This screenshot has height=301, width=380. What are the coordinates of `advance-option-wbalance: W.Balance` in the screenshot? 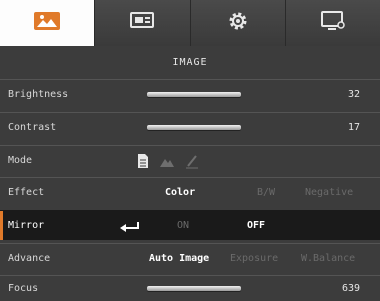 It's located at (328, 258).